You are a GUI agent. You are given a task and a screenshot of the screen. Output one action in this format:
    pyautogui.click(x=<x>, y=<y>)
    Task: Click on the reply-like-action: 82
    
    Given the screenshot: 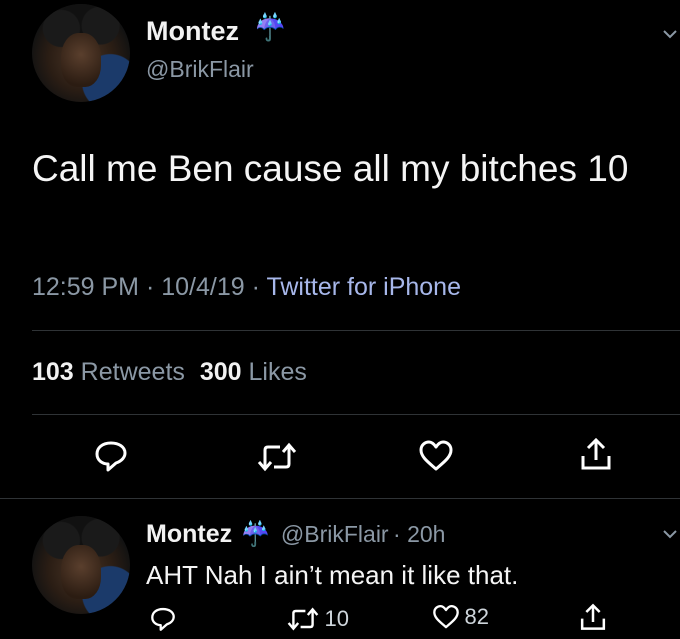 What is the action you would take?
    pyautogui.click(x=460, y=617)
    